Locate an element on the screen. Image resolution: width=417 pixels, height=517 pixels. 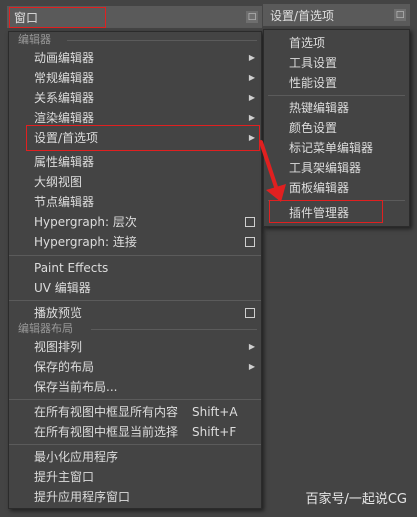
menu-item-attribute-editor: 属性编辑器 is located at coordinates (135, 162).